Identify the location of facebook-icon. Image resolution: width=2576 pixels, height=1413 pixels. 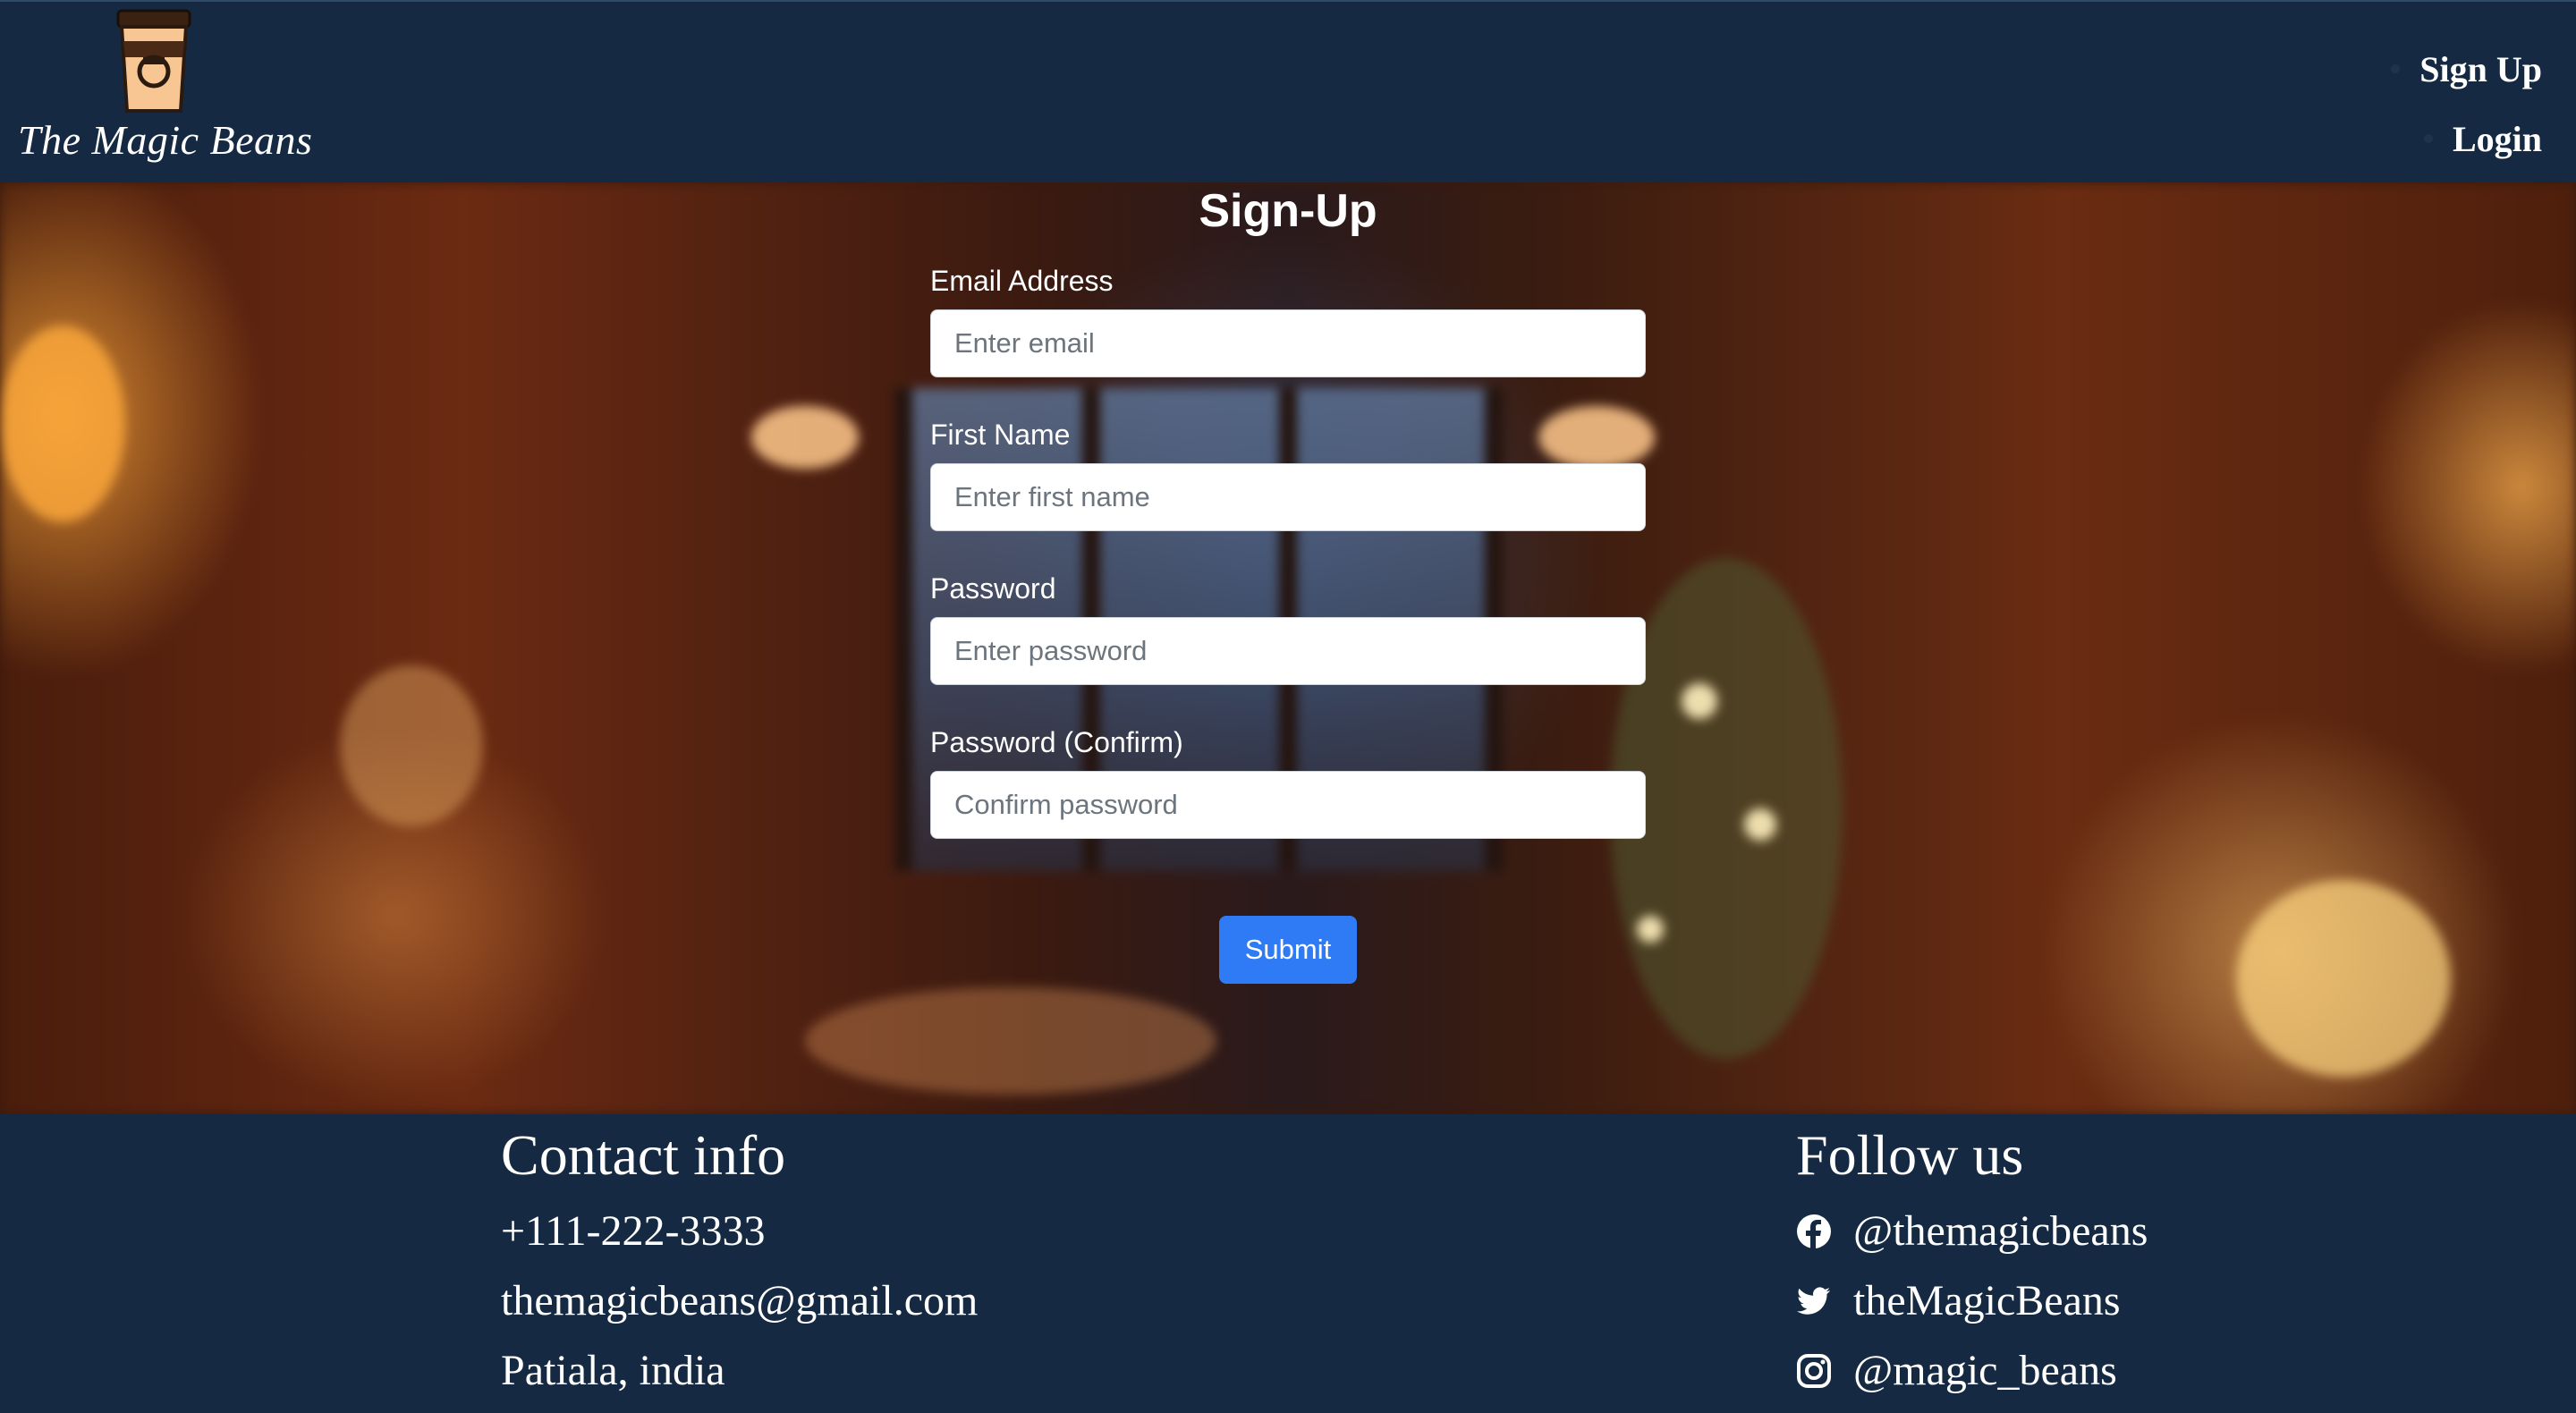
(1814, 1231).